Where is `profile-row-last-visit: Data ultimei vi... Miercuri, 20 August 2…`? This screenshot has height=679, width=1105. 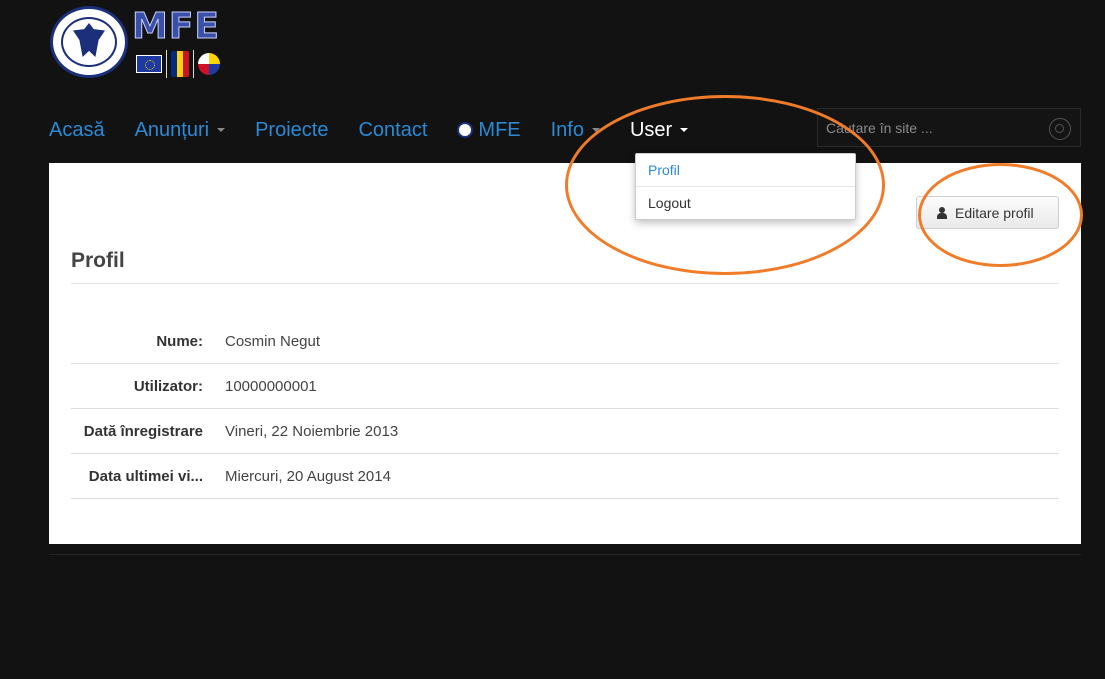
profile-row-last-visit: Data ultimei vi... Miercuri, 20 August 2… is located at coordinates (565, 476).